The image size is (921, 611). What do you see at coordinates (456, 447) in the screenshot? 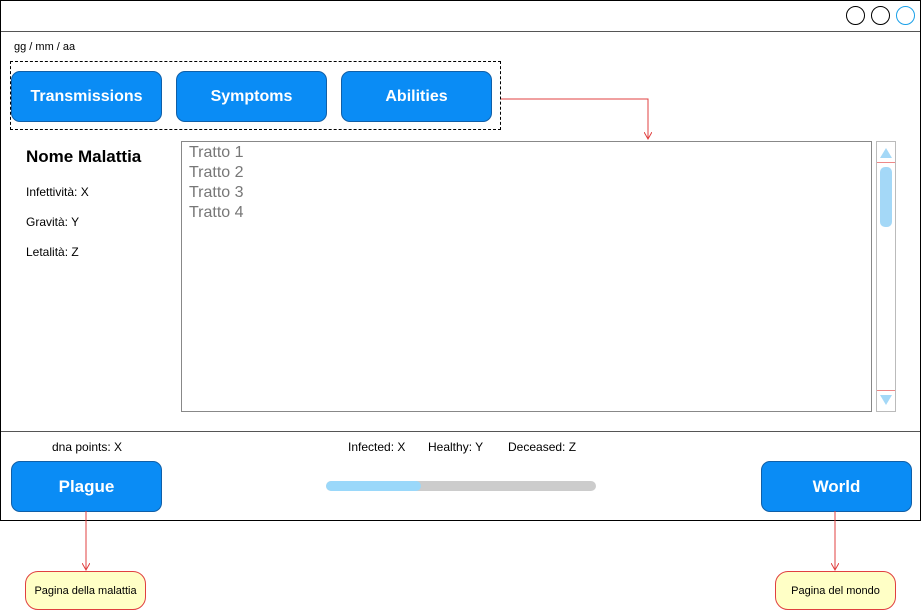
I see `healthy-count: Healthy: Y` at bounding box center [456, 447].